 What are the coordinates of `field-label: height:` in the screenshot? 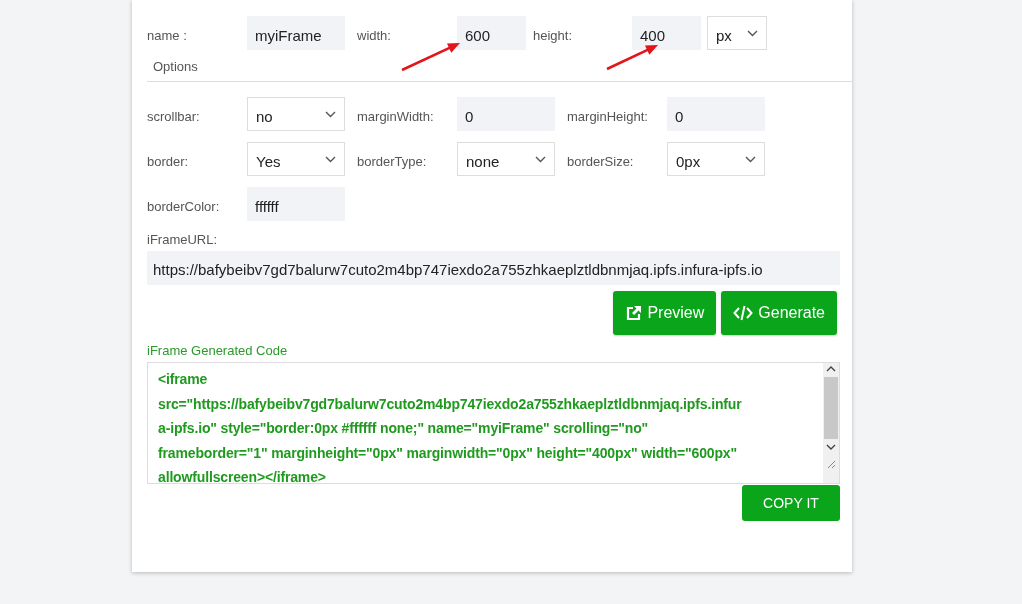 It's located at (553, 35).